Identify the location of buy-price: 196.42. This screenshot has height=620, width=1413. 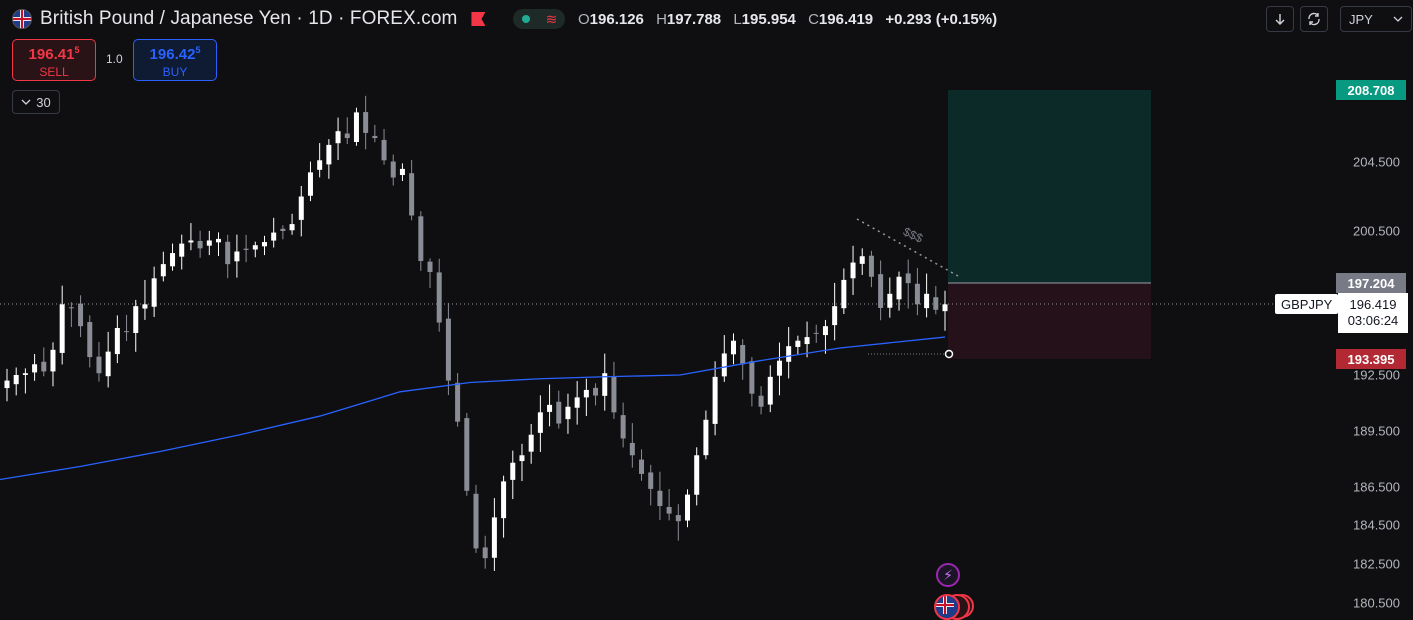
(172, 54).